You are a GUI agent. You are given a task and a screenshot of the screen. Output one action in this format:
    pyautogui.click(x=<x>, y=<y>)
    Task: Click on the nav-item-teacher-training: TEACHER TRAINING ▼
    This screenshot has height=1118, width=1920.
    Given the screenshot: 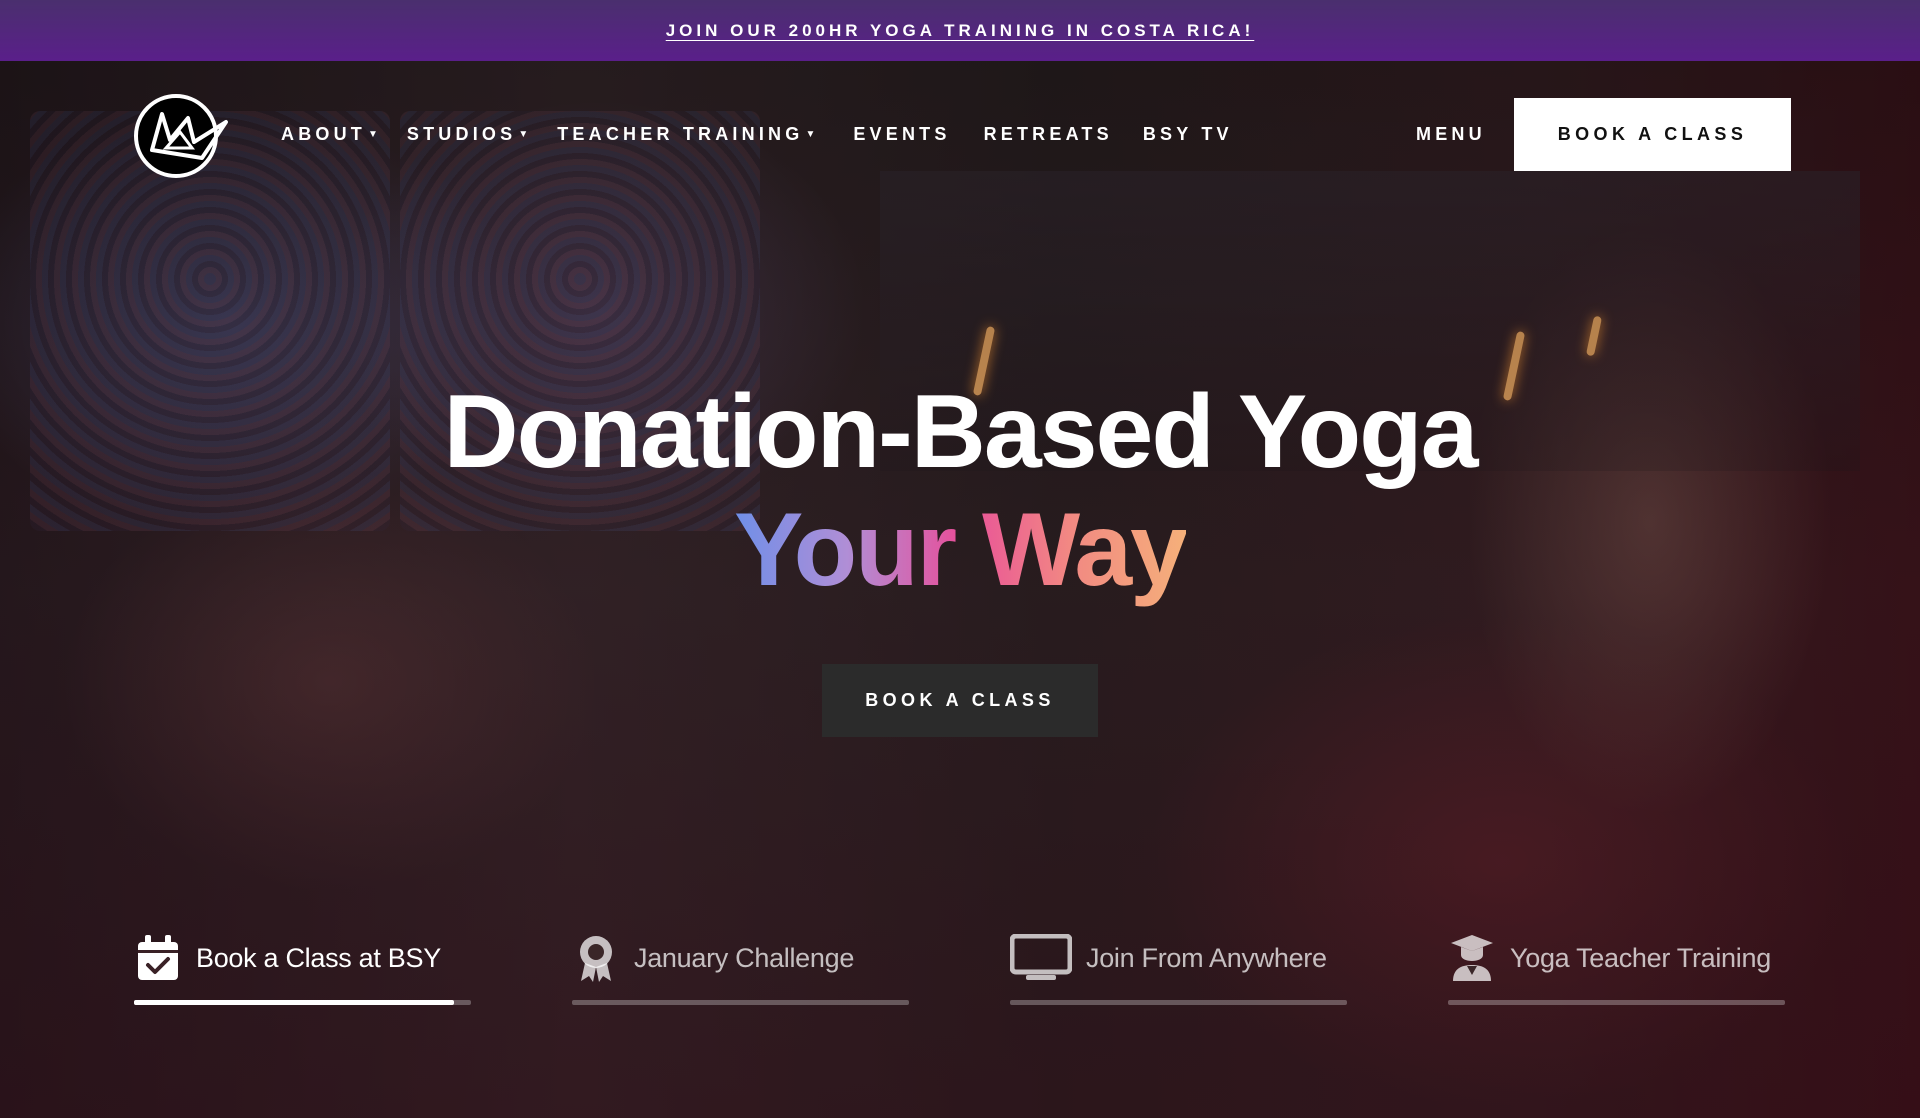 What is the action you would take?
    pyautogui.click(x=686, y=134)
    